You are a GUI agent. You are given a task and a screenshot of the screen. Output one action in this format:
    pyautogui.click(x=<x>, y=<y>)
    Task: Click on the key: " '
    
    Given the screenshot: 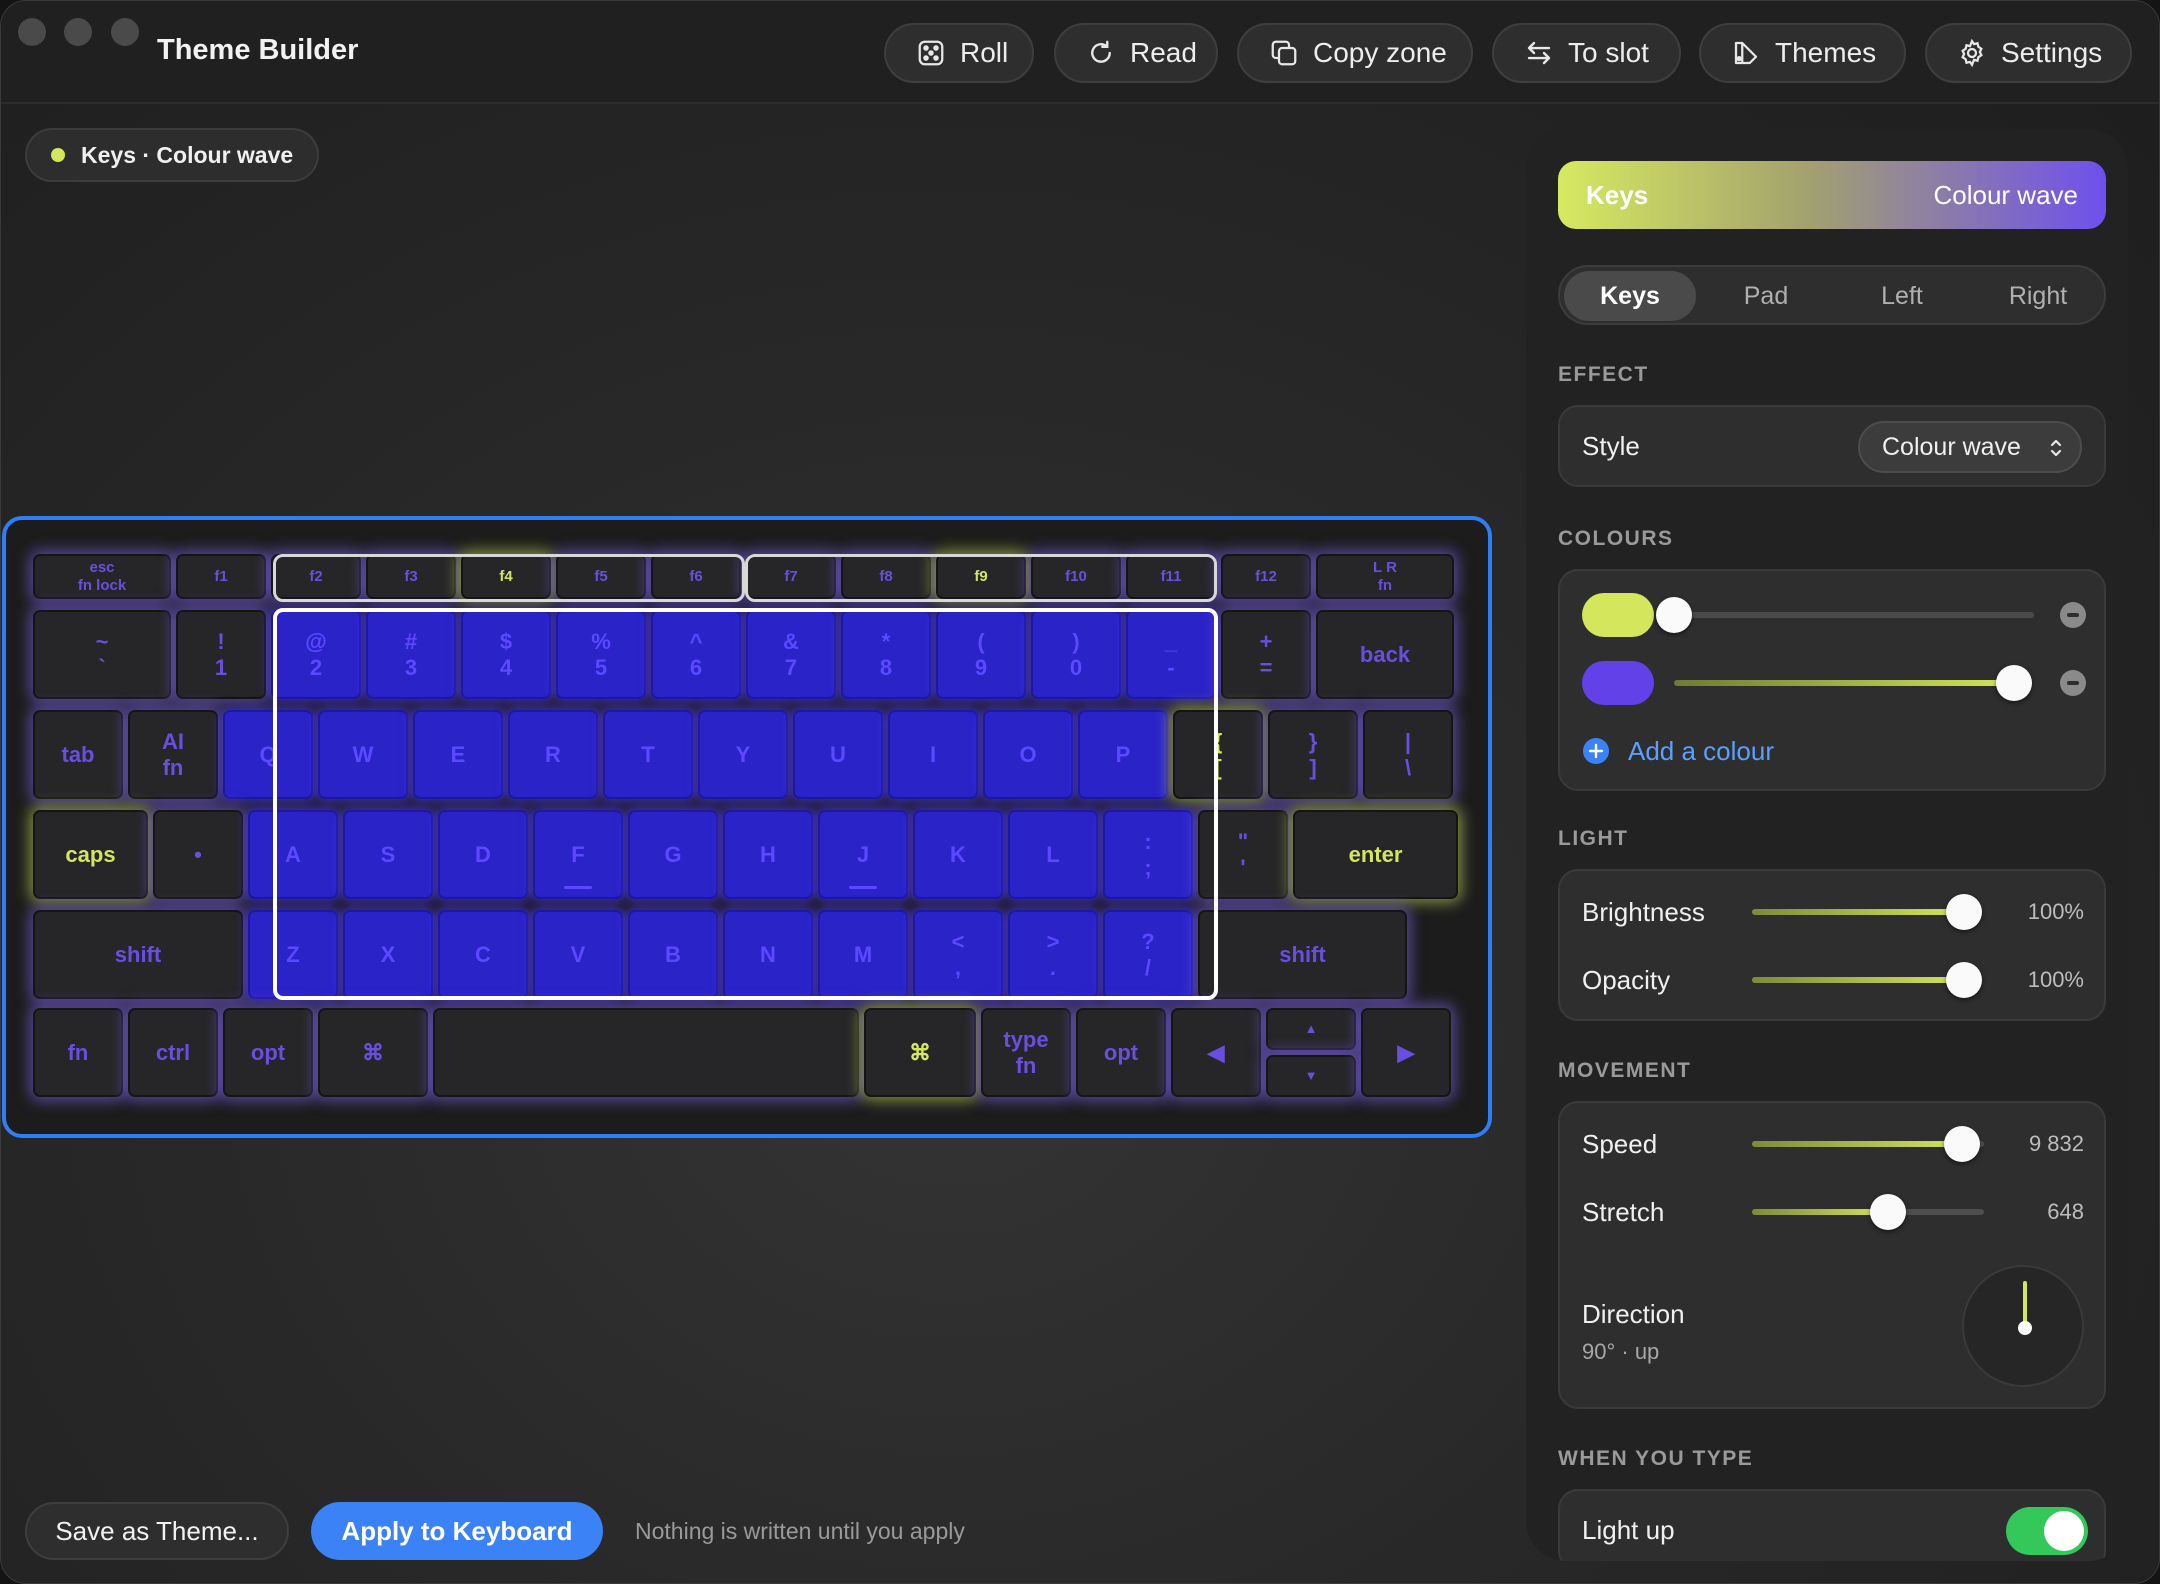 What is the action you would take?
    pyautogui.click(x=1243, y=854)
    